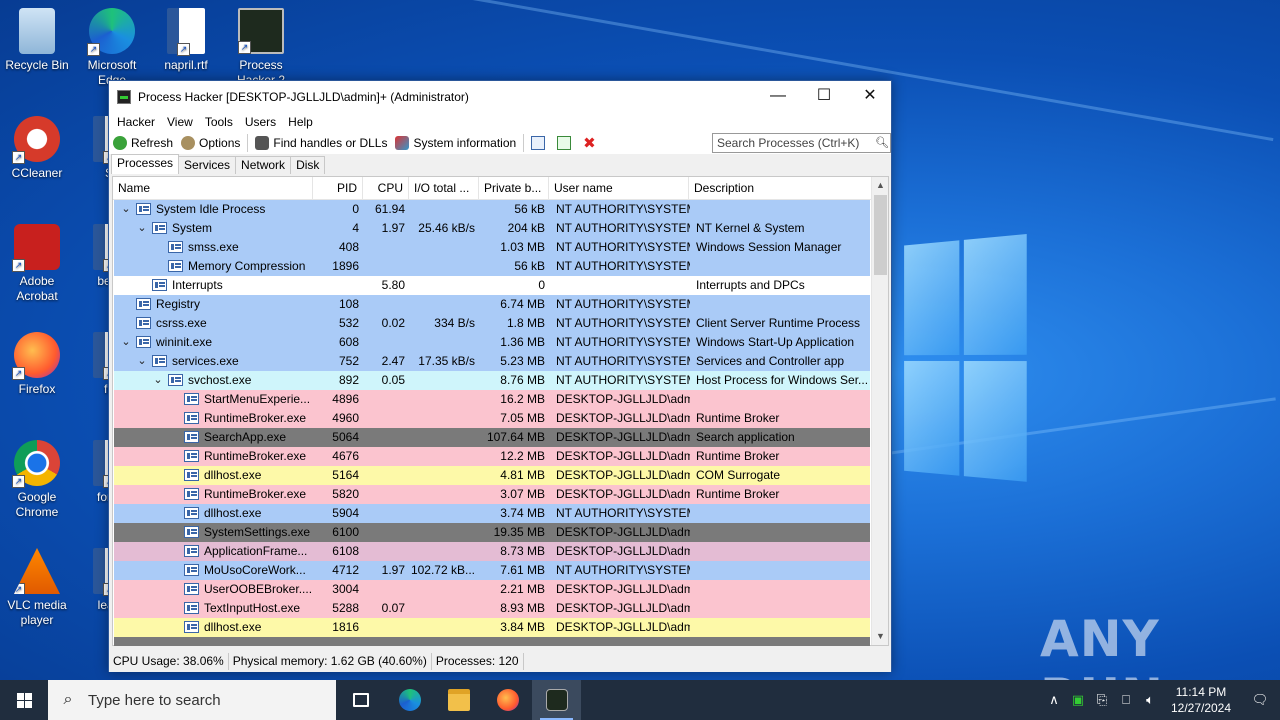  What do you see at coordinates (492, 304) in the screenshot?
I see `process-row: Registry 108 6.74 MB NT AUTHORITY\SYSTEM` at bounding box center [492, 304].